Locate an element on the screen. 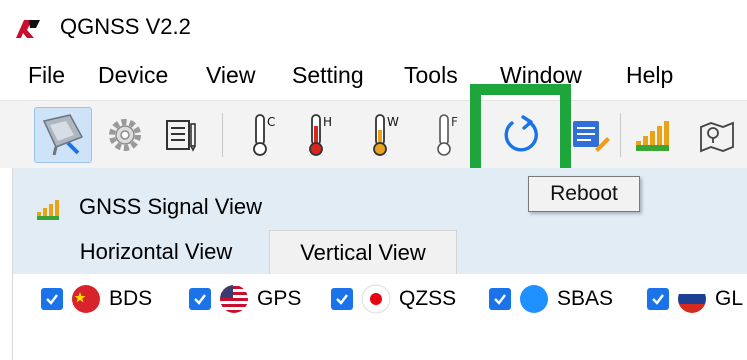  map-view-icon is located at coordinates (717, 137).